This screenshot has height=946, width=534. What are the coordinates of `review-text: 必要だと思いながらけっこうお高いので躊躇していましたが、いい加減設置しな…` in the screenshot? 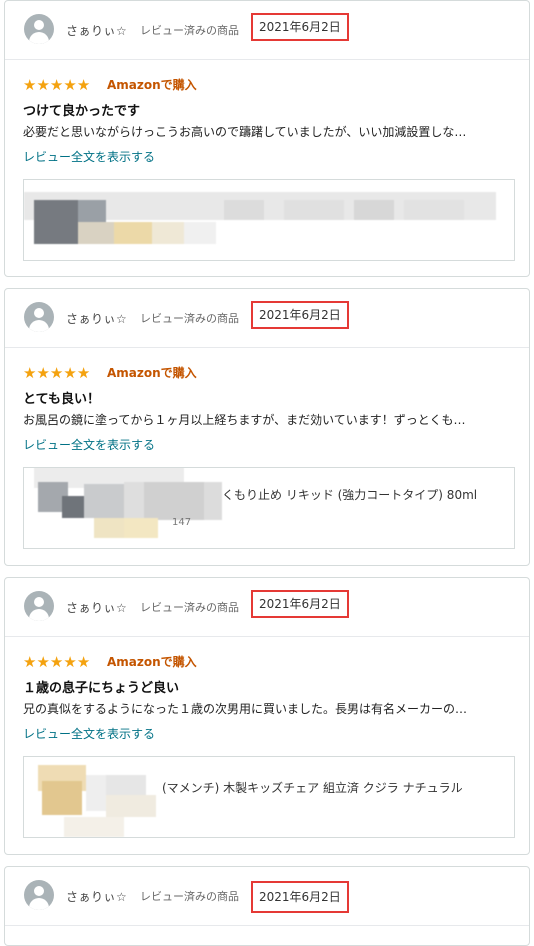 It's located at (245, 132).